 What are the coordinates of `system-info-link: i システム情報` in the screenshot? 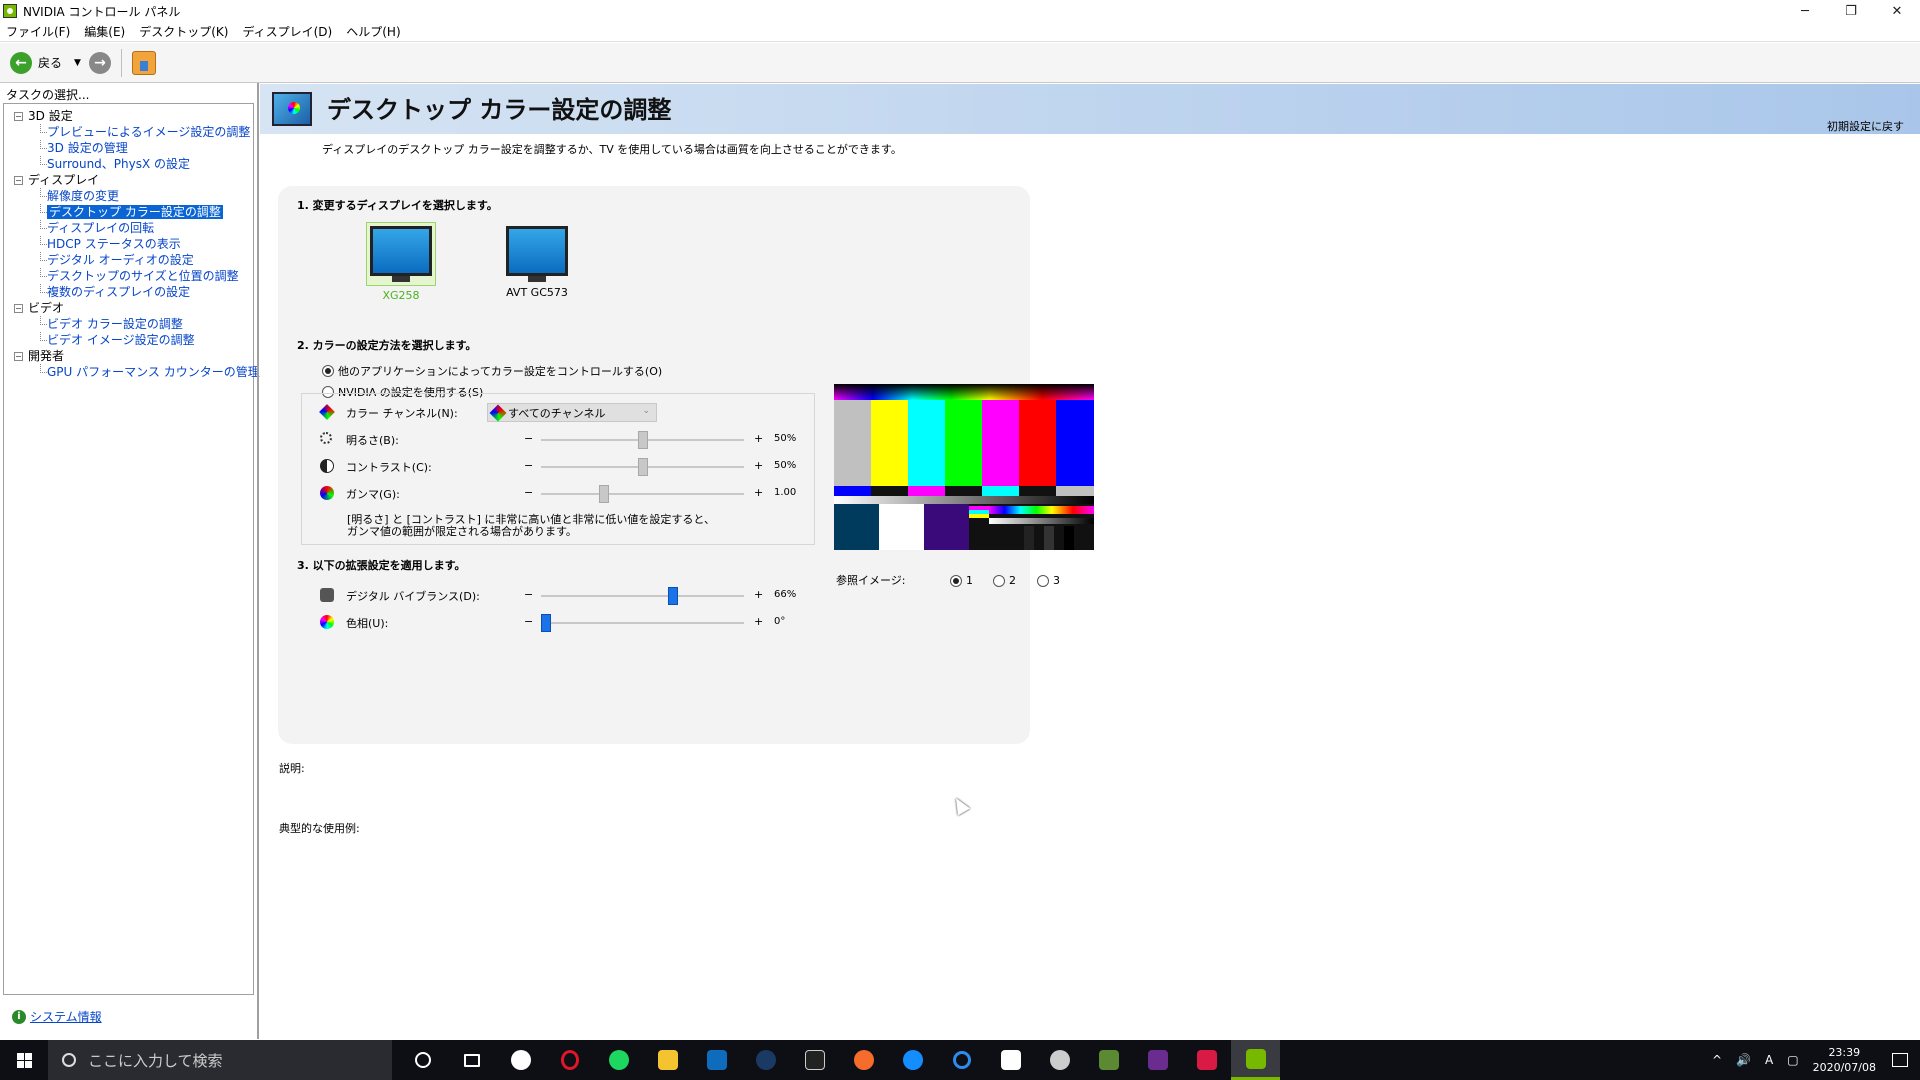 It's located at (57, 1016).